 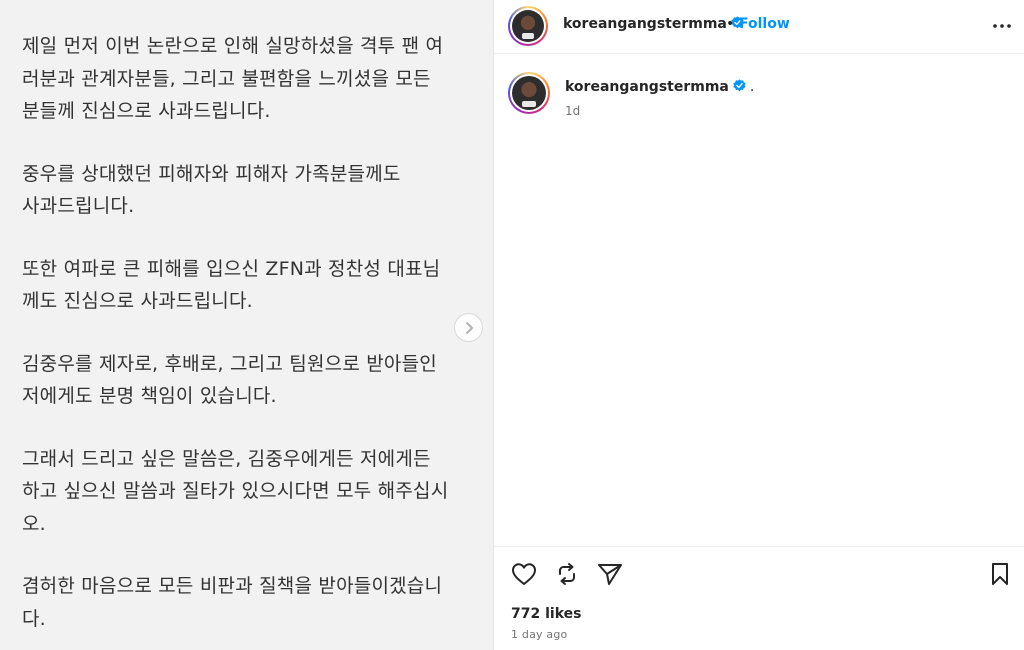 I want to click on verified-badge-icon, so click(x=739, y=85).